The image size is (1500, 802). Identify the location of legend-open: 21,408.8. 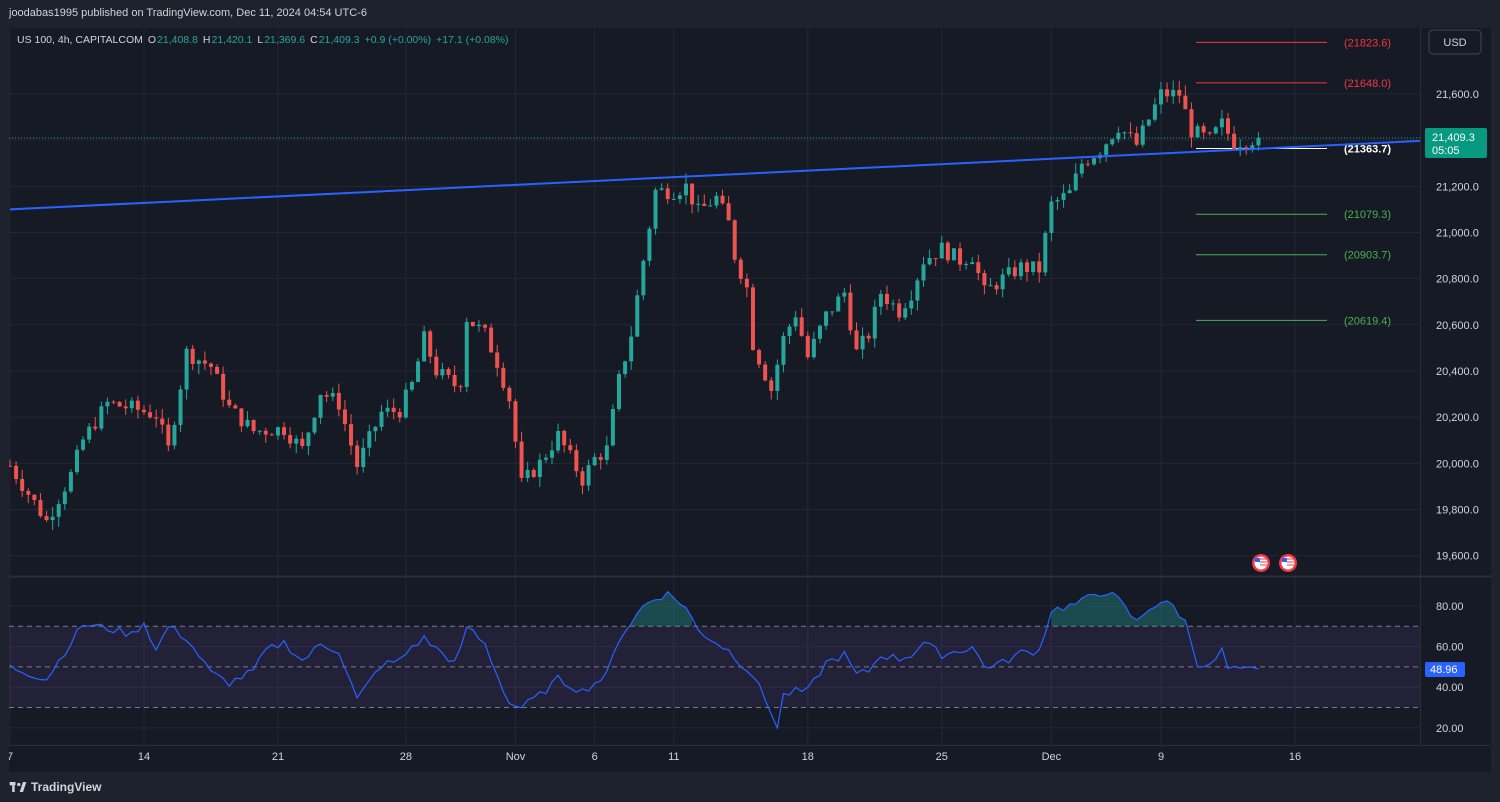
(177, 40).